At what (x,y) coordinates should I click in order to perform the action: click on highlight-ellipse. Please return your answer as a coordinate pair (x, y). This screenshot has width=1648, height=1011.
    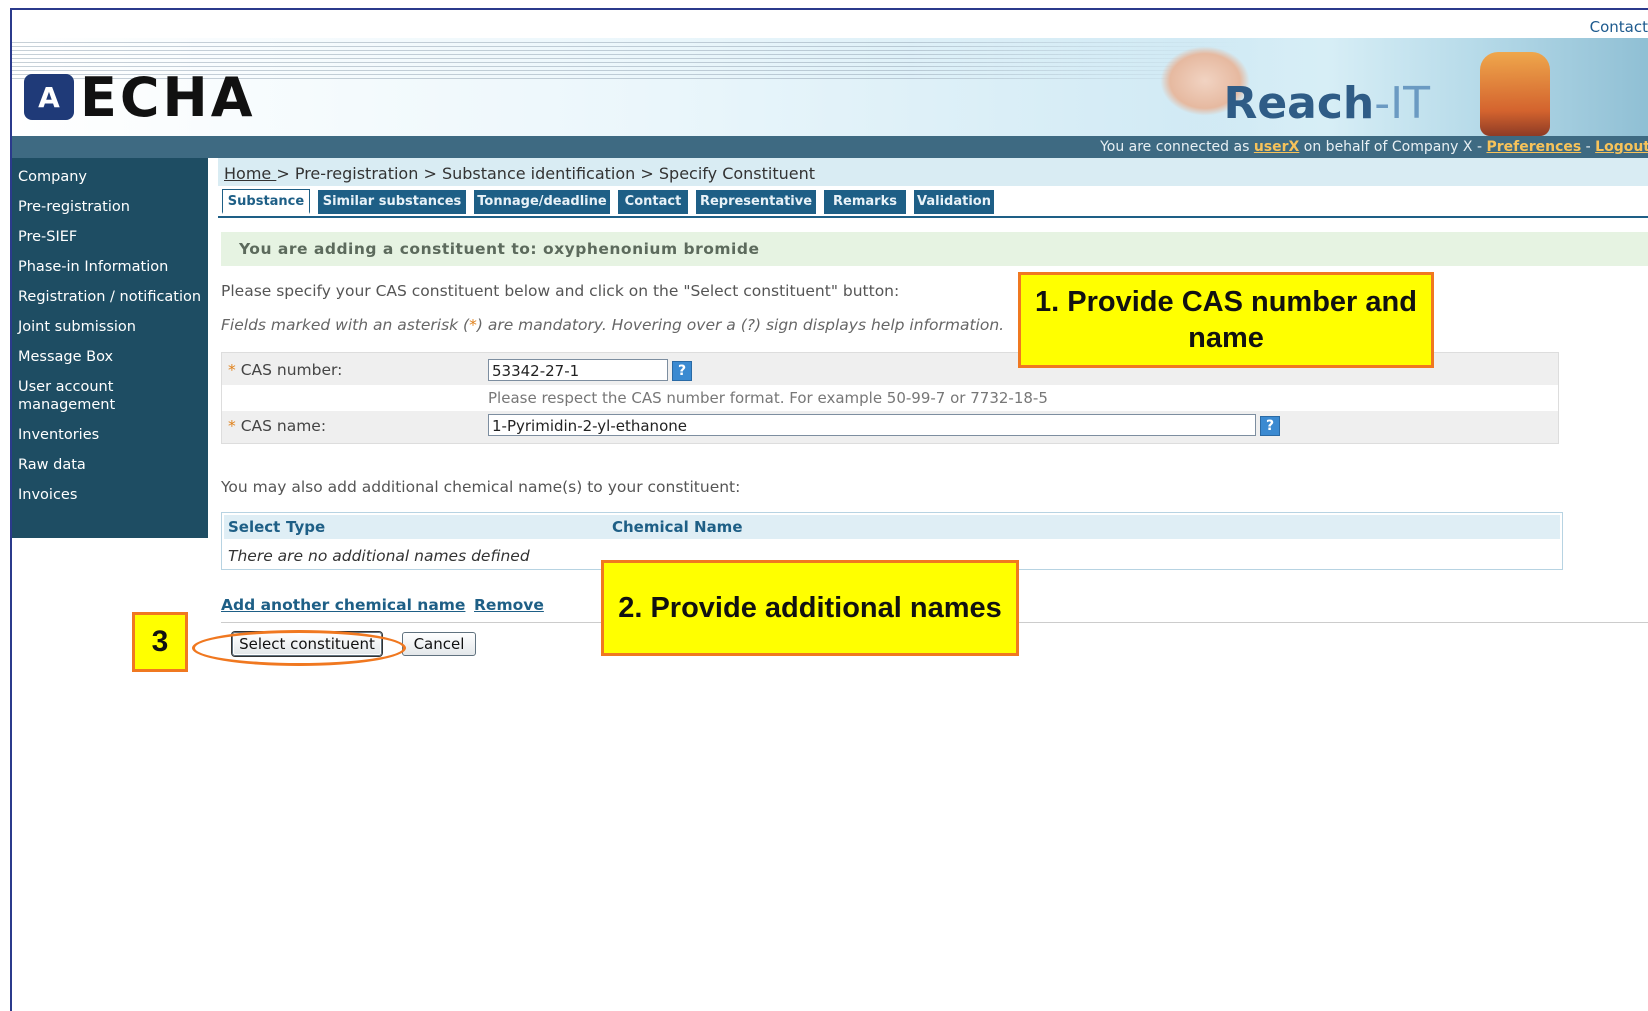
    Looking at the image, I should click on (299, 648).